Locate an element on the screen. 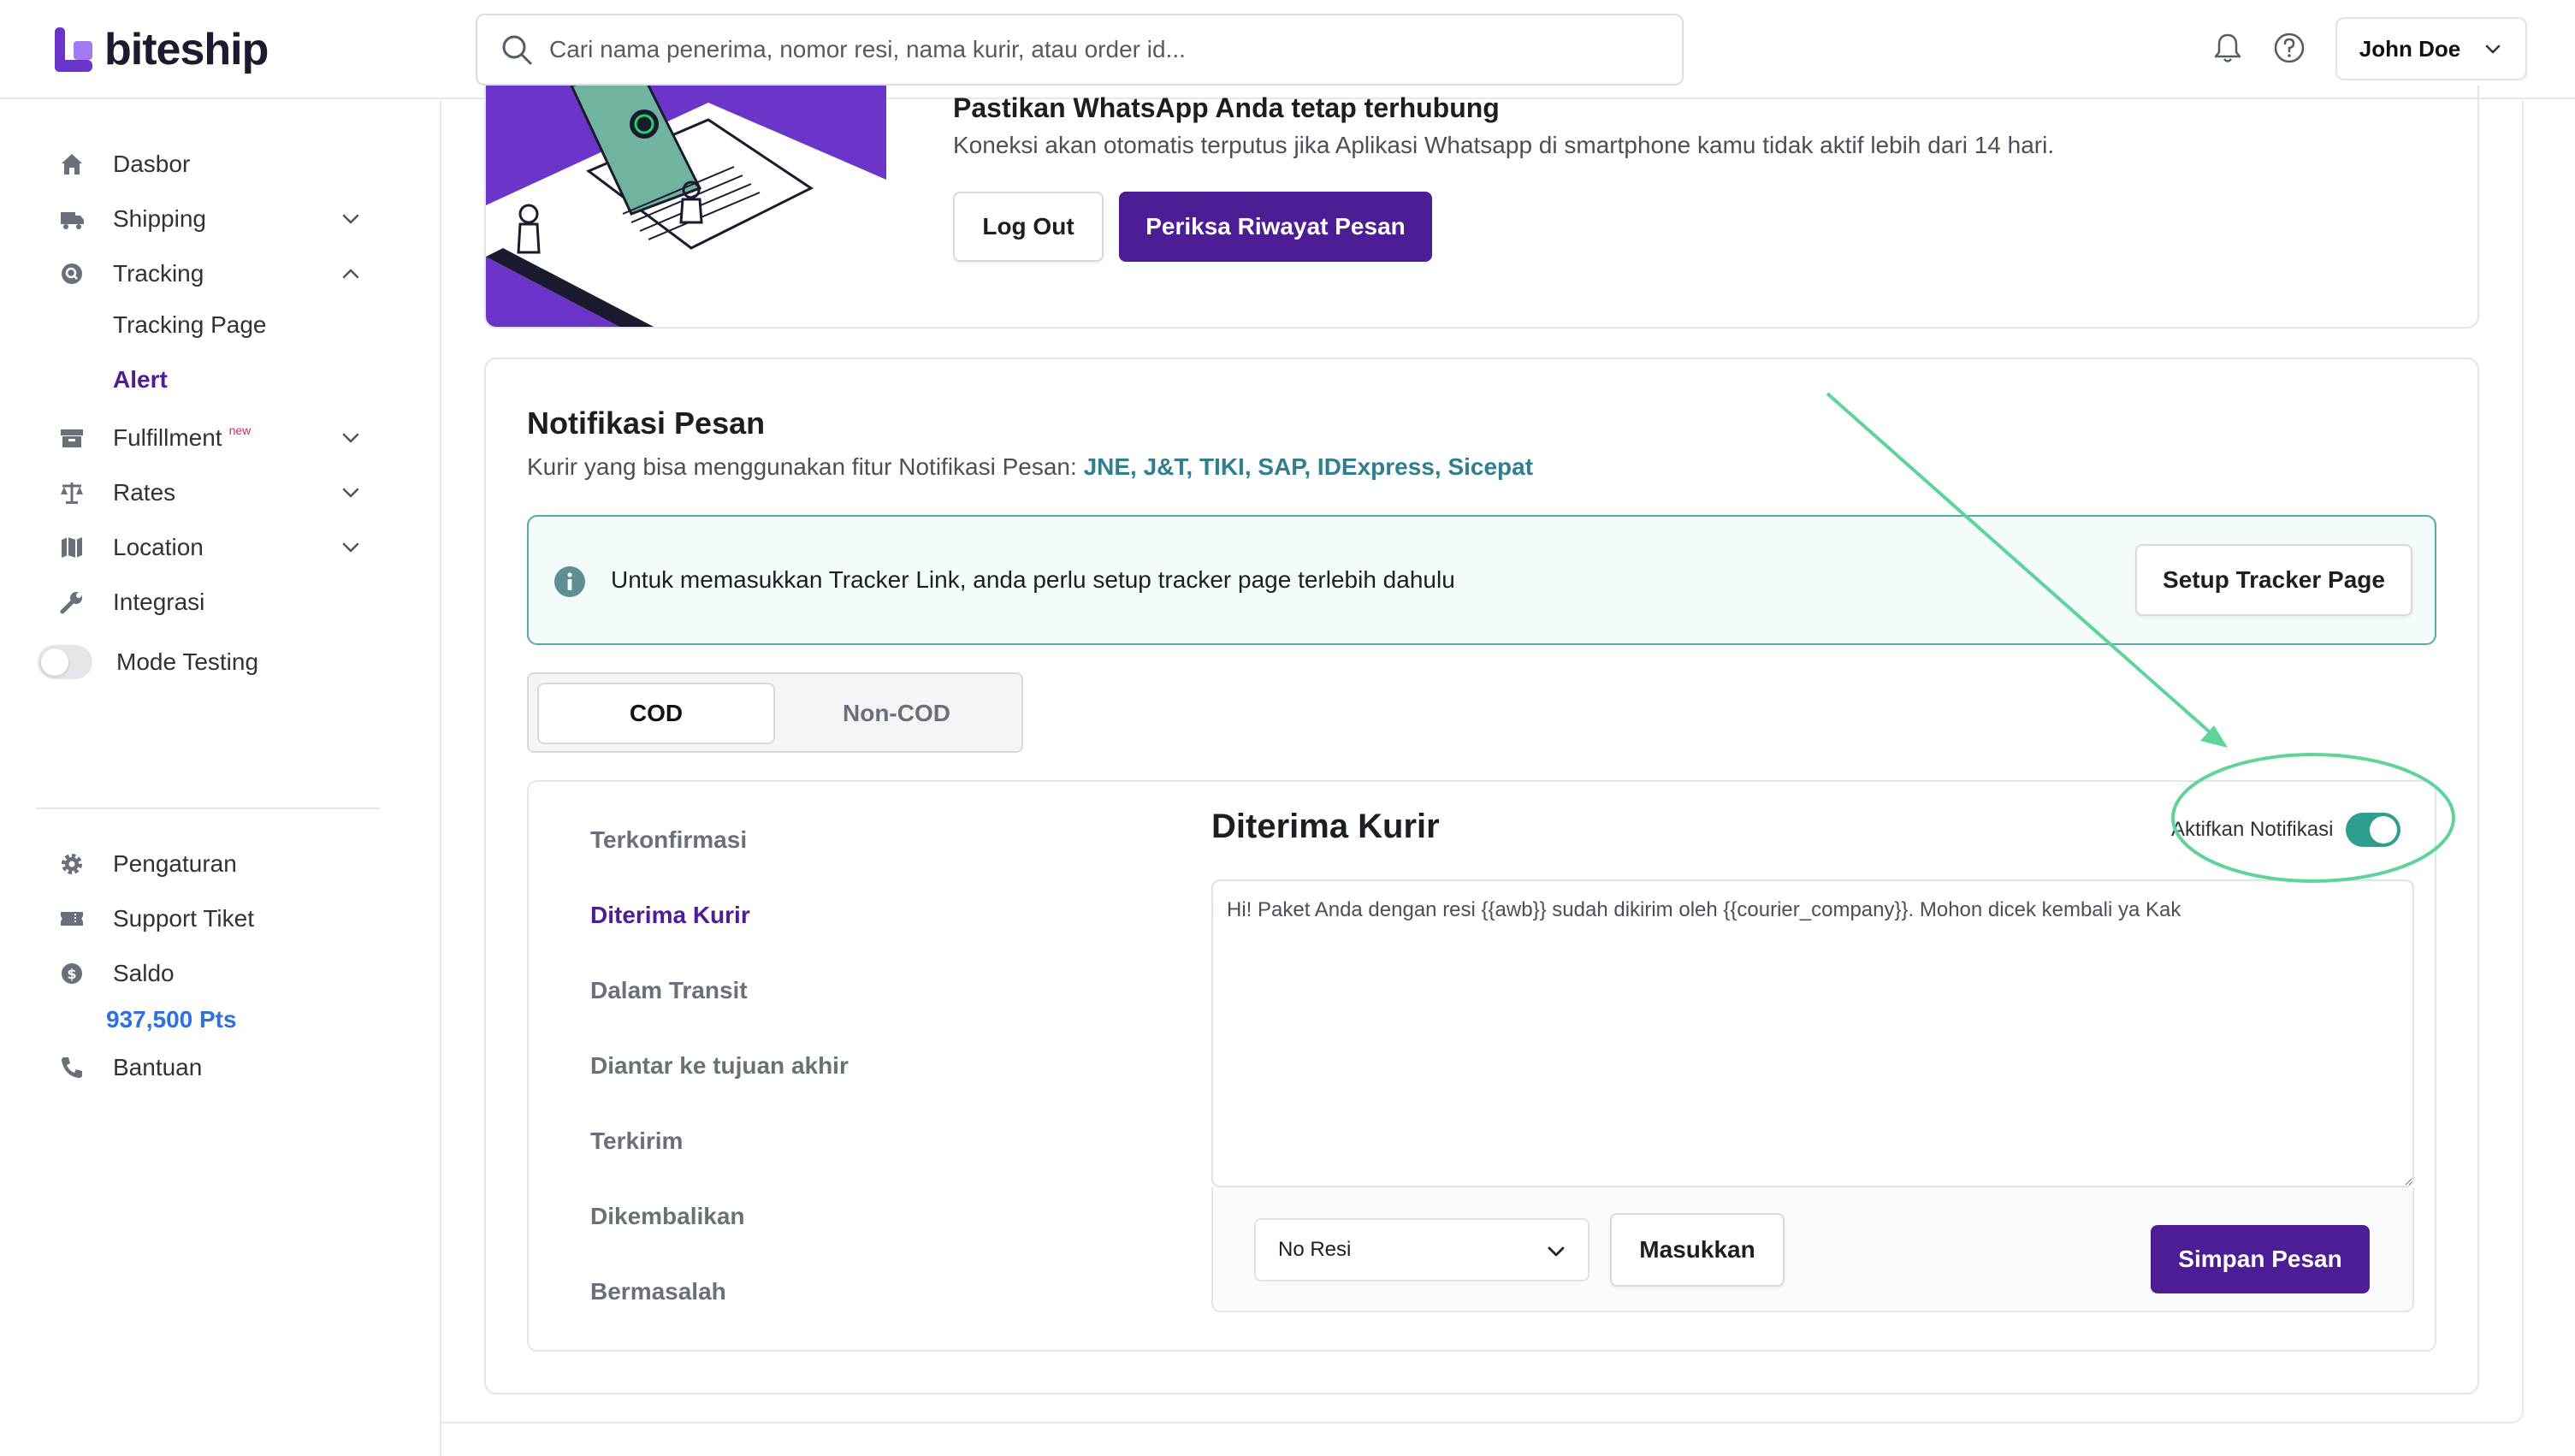 The image size is (2575, 1456). courier-list: JNE, J&T, TIKI, SAP, IDExpress, Sicepat is located at coordinates (1308, 466).